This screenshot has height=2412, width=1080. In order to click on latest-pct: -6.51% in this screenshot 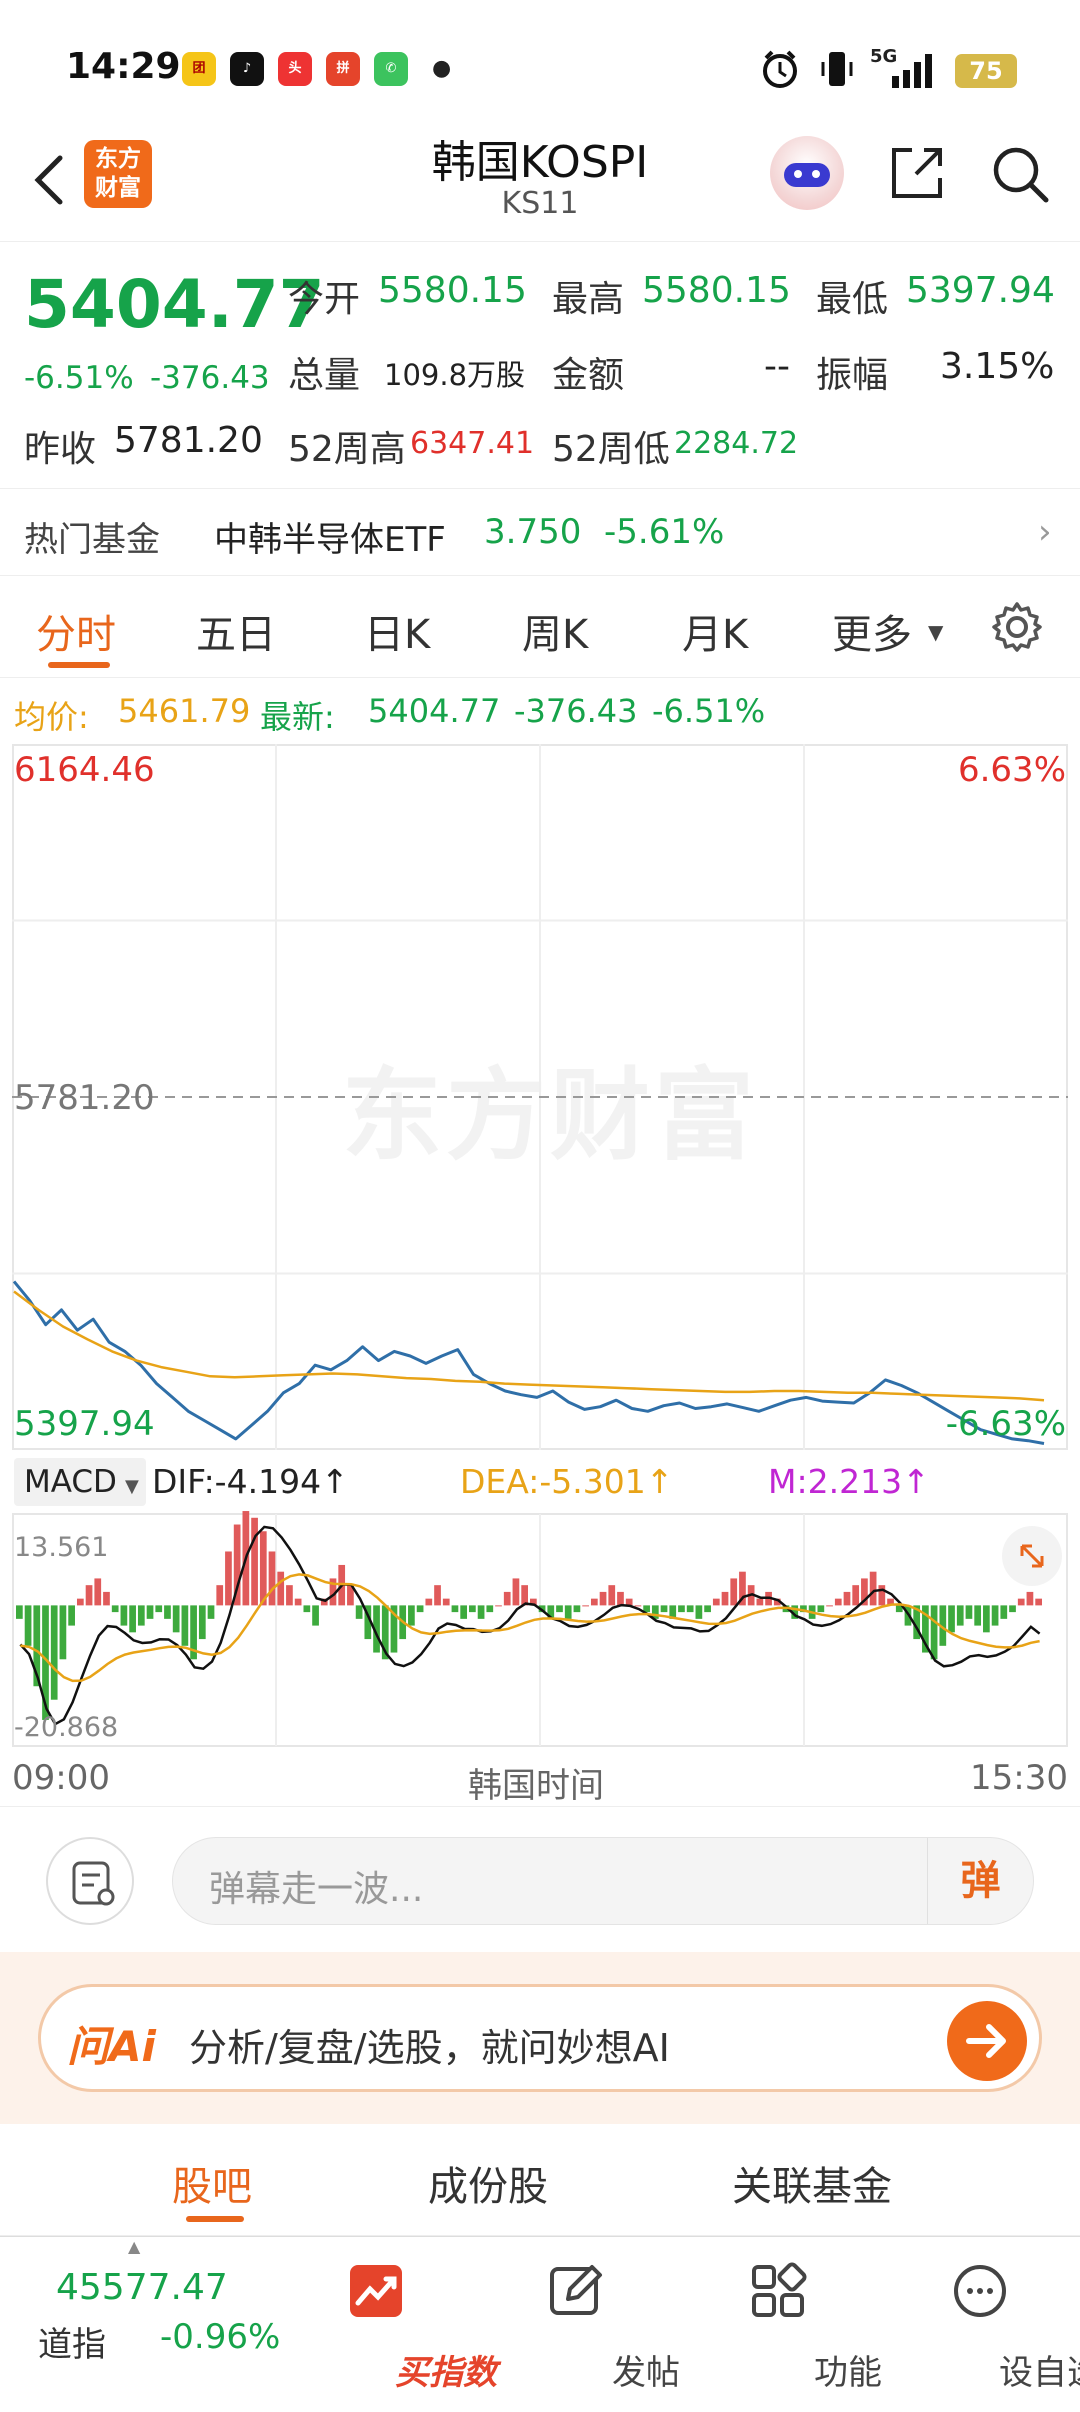, I will do `click(709, 711)`.